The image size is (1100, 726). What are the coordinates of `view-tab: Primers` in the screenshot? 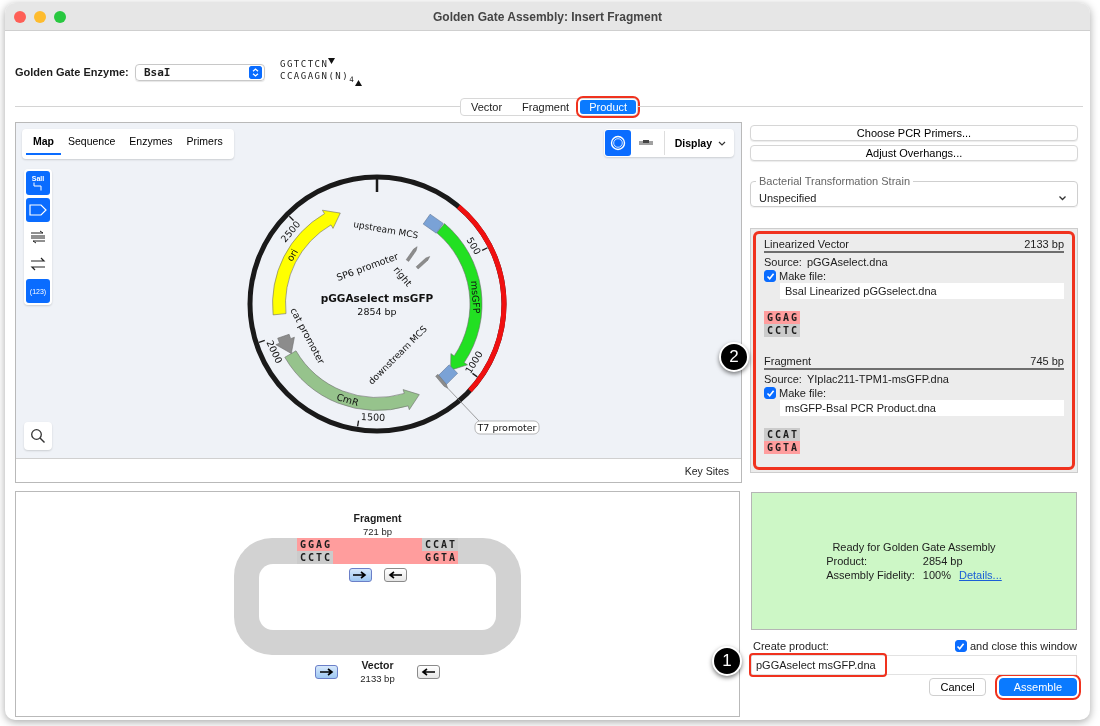 It's located at (204, 142).